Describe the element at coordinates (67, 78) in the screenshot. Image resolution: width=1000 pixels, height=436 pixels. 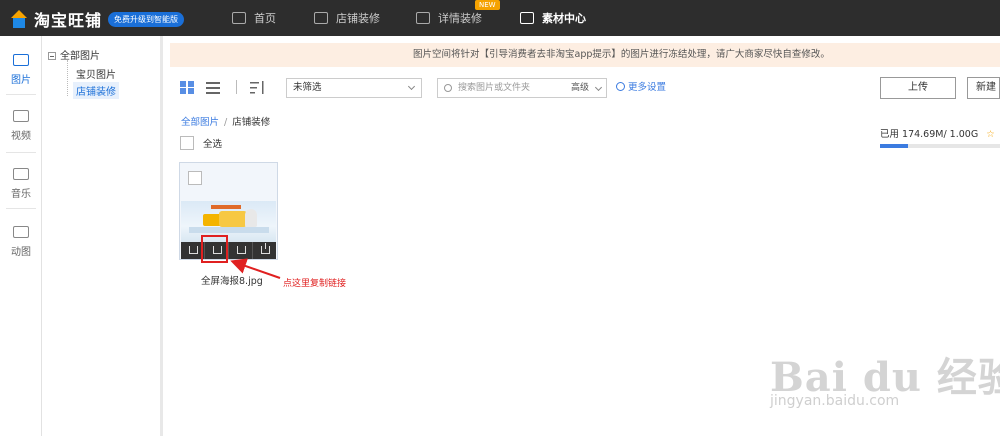
I see `tree-connector` at that location.